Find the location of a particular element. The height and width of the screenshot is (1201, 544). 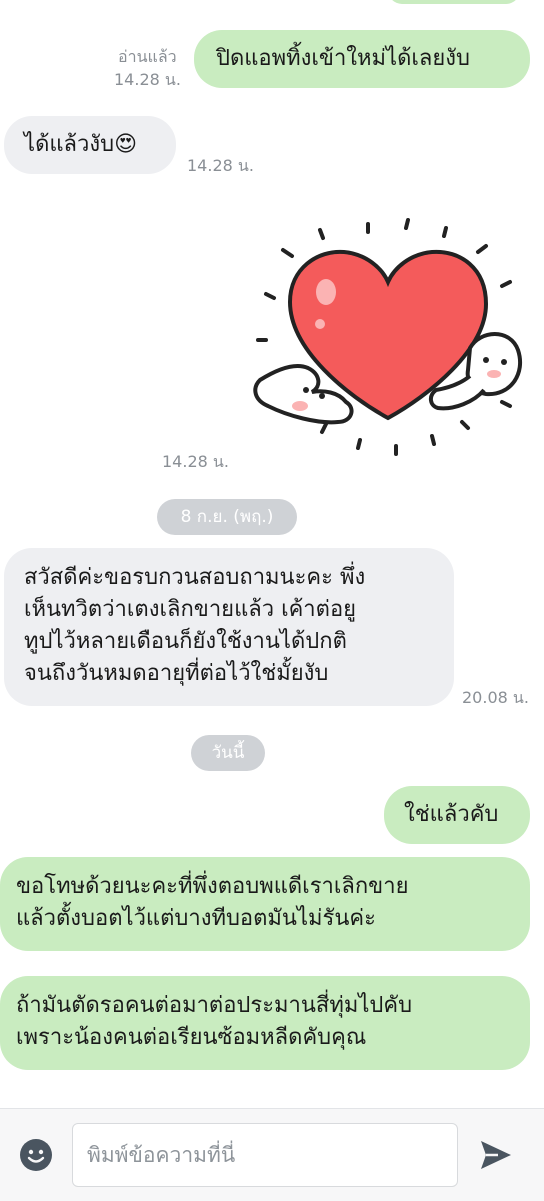

message-line: จนถึงวันหมดอายุที่ต่อไว้ใช่มั้ยงับ is located at coordinates (176, 673).